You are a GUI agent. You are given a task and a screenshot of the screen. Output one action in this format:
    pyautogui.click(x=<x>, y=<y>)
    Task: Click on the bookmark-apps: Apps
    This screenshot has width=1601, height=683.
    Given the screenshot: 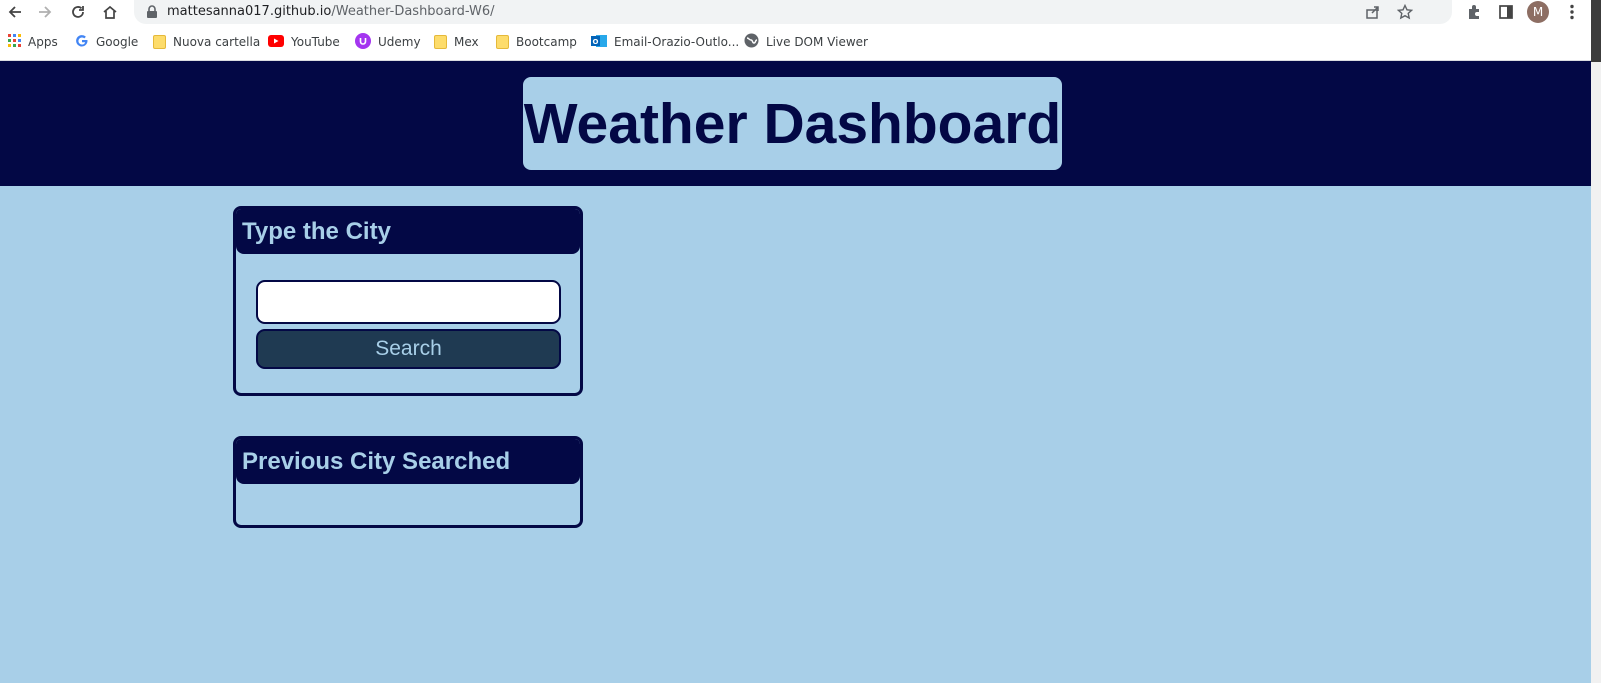 What is the action you would take?
    pyautogui.click(x=33, y=42)
    